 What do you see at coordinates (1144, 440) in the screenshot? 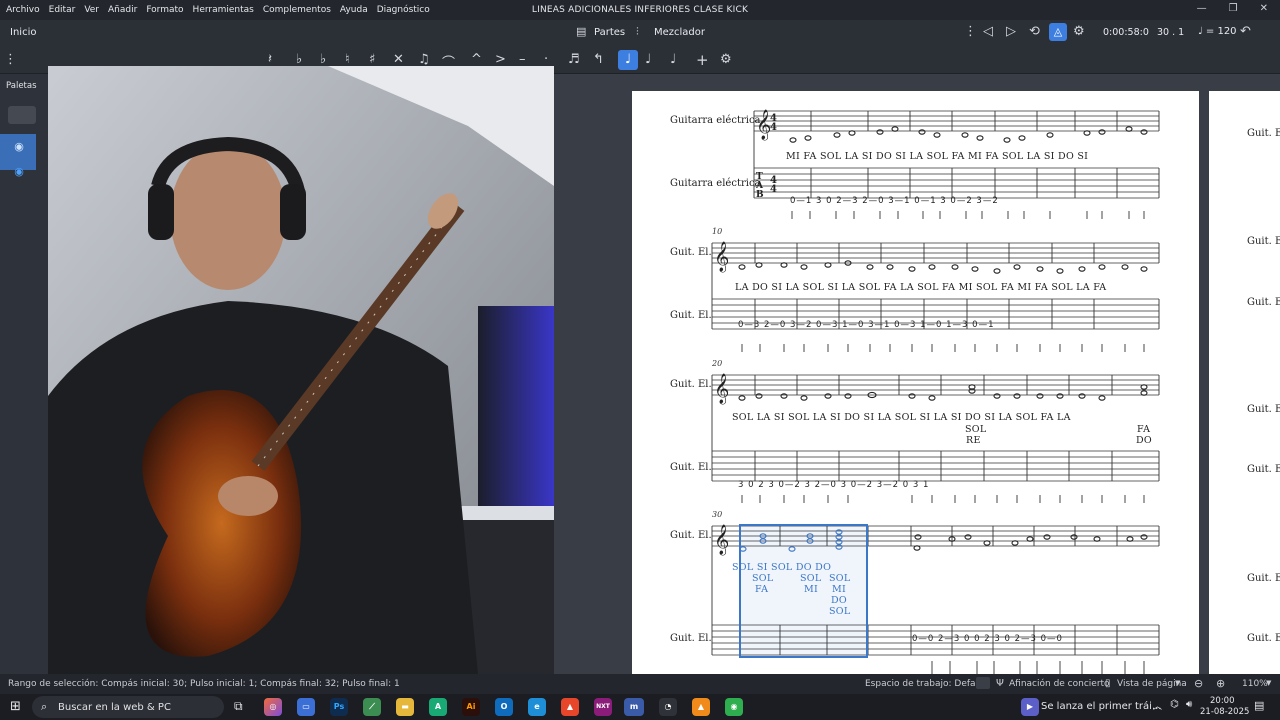
I see `chord-note-name: DO` at bounding box center [1144, 440].